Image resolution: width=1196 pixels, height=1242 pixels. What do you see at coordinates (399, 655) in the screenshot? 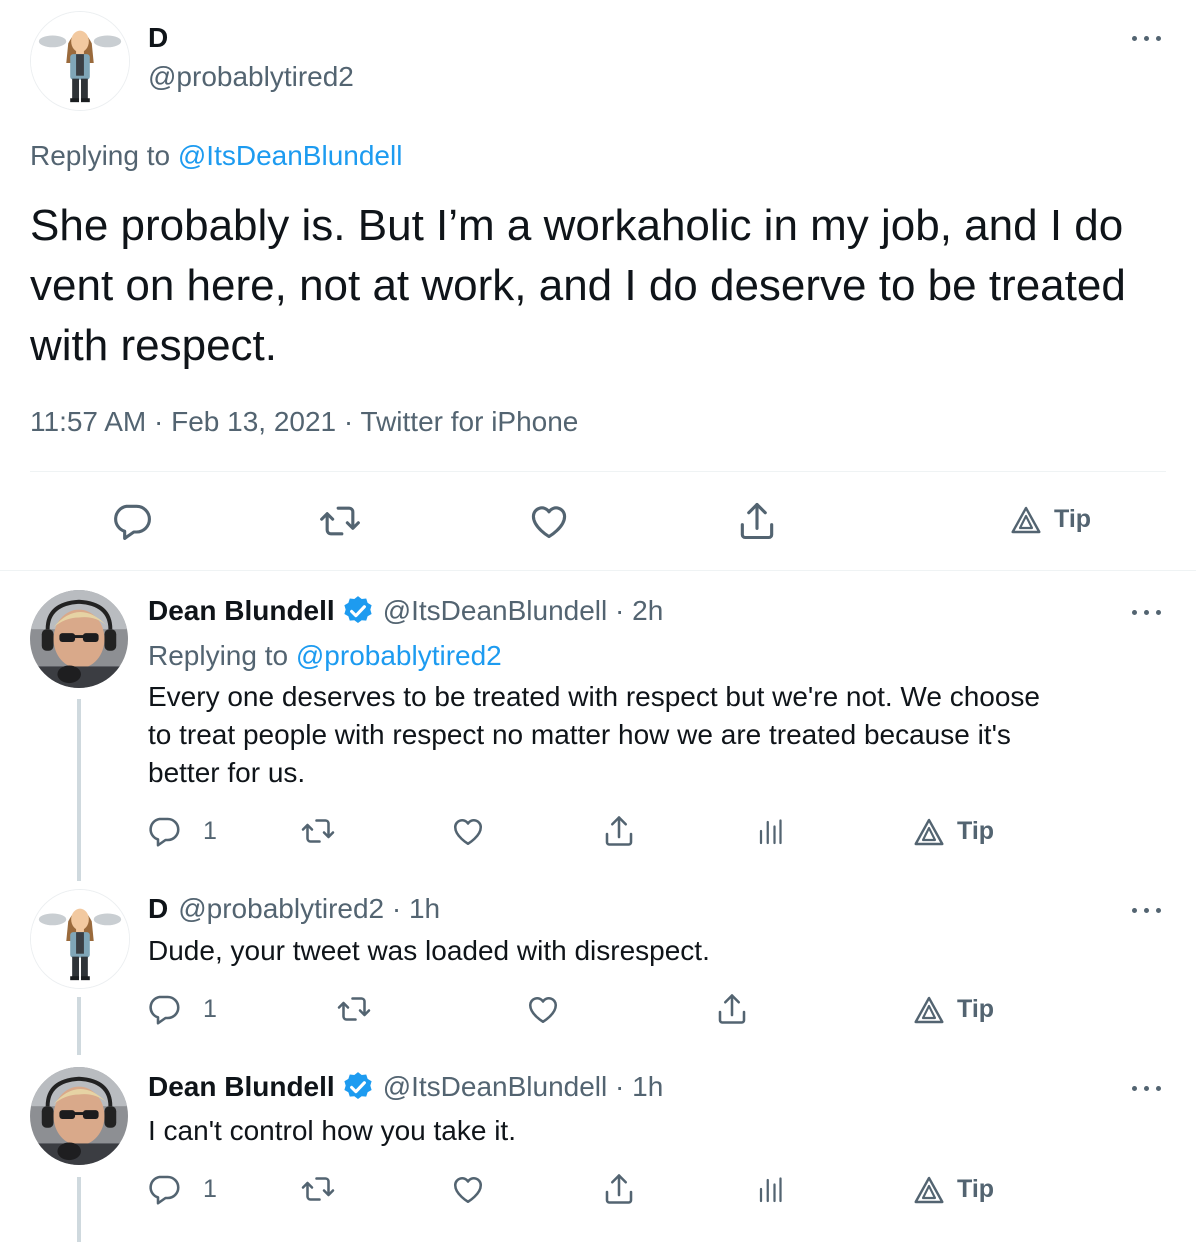
I see `mention-link: @probablytired2` at bounding box center [399, 655].